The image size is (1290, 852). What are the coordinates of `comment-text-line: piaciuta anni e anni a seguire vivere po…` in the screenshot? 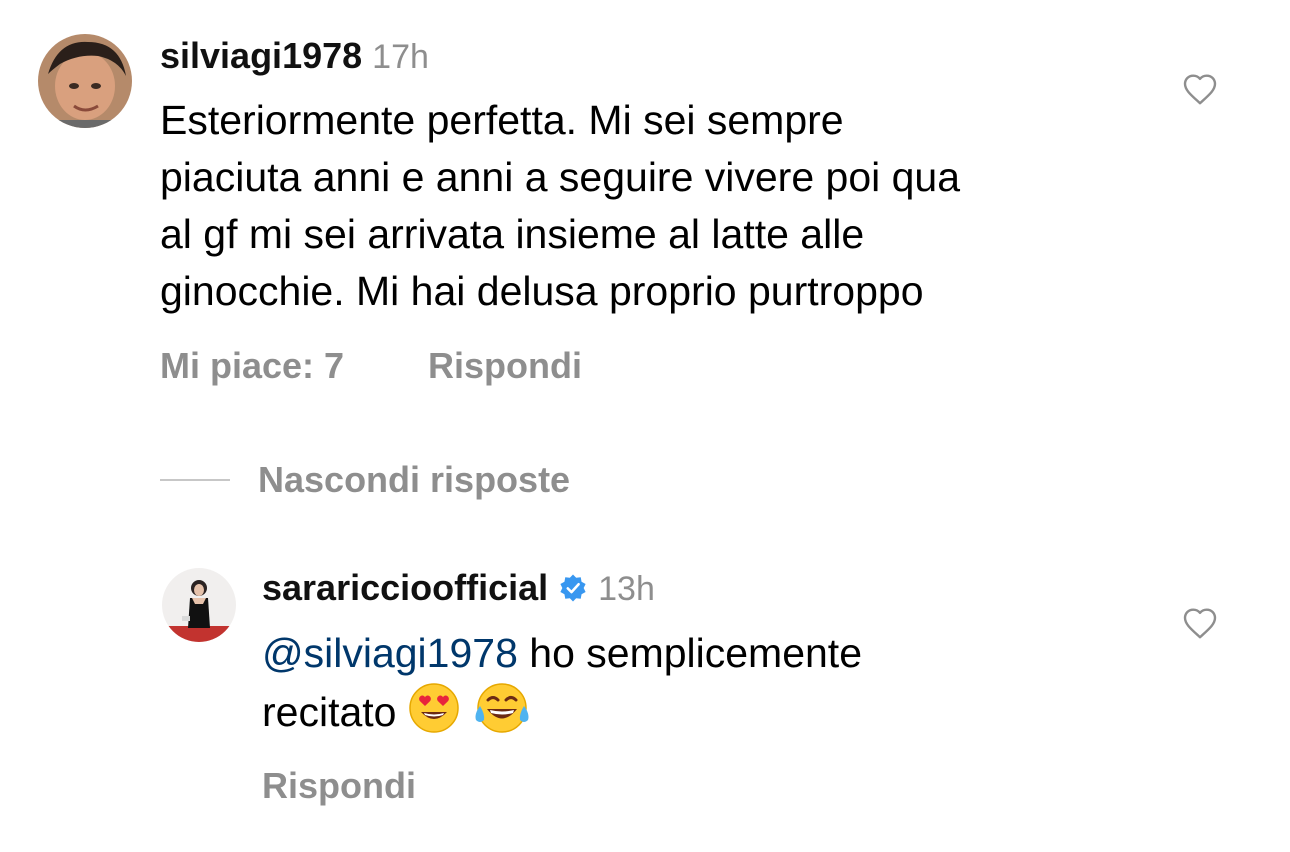 It's located at (560, 177).